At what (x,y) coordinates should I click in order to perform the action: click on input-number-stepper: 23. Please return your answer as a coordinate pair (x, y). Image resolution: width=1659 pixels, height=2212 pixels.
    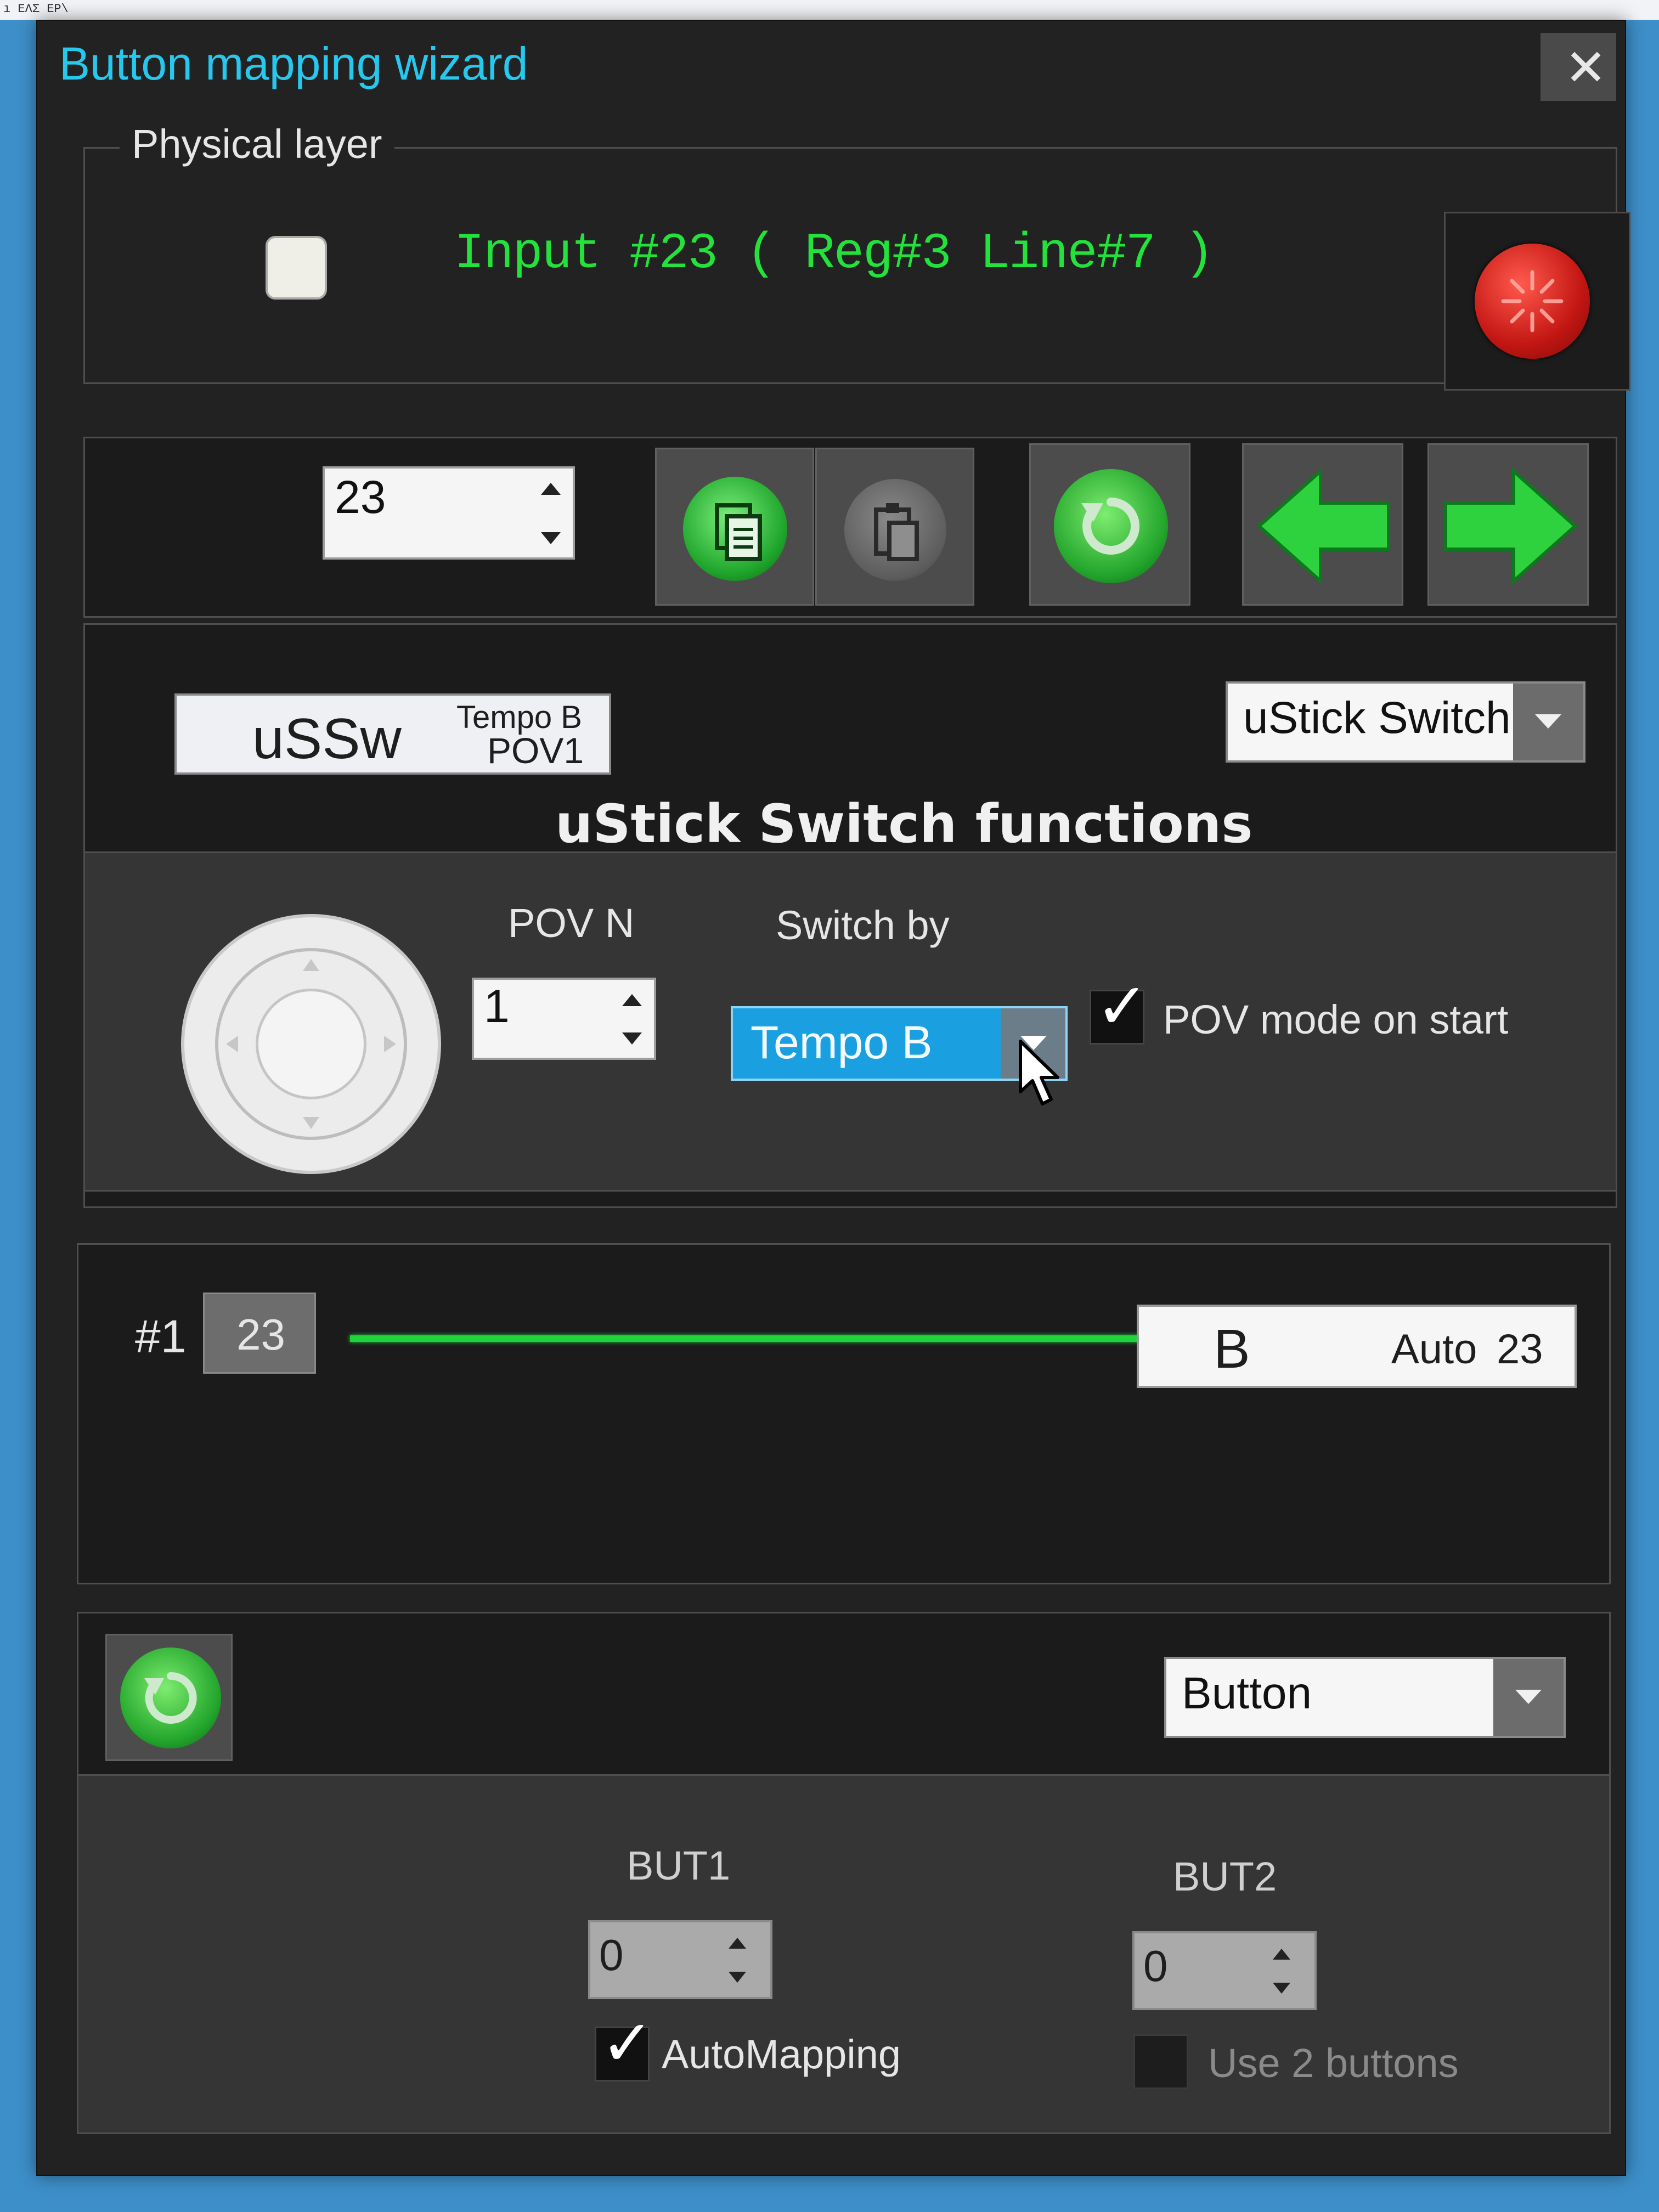
    Looking at the image, I should click on (449, 513).